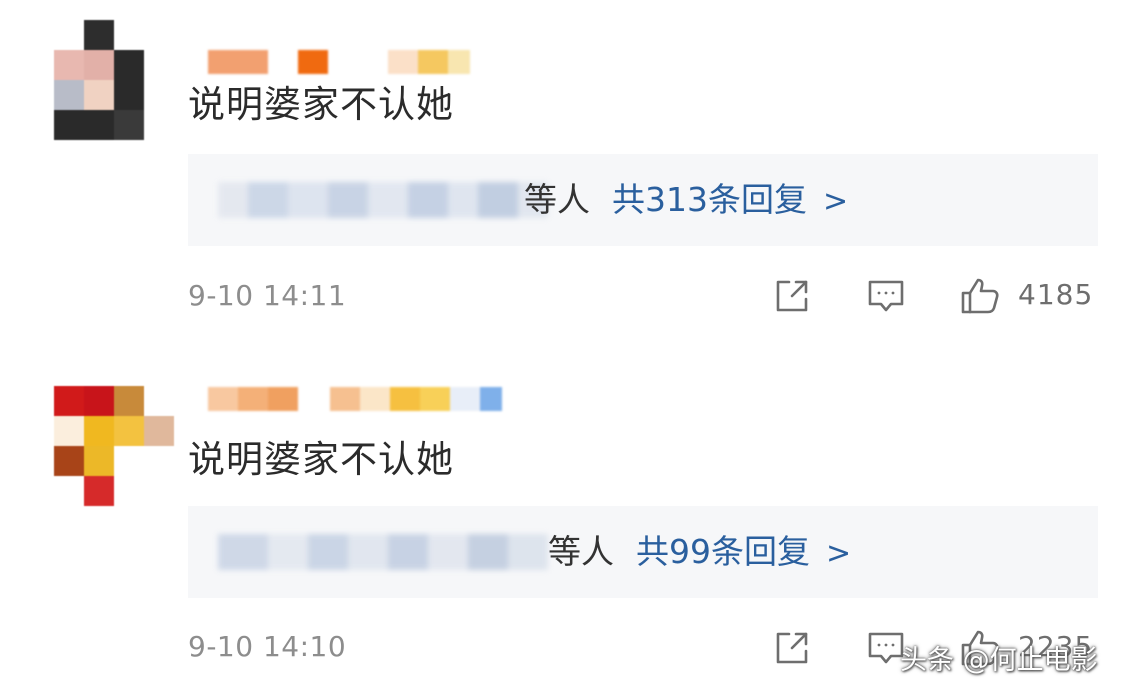  Describe the element at coordinates (1056, 294) in the screenshot. I see `like-count: 4185` at that location.